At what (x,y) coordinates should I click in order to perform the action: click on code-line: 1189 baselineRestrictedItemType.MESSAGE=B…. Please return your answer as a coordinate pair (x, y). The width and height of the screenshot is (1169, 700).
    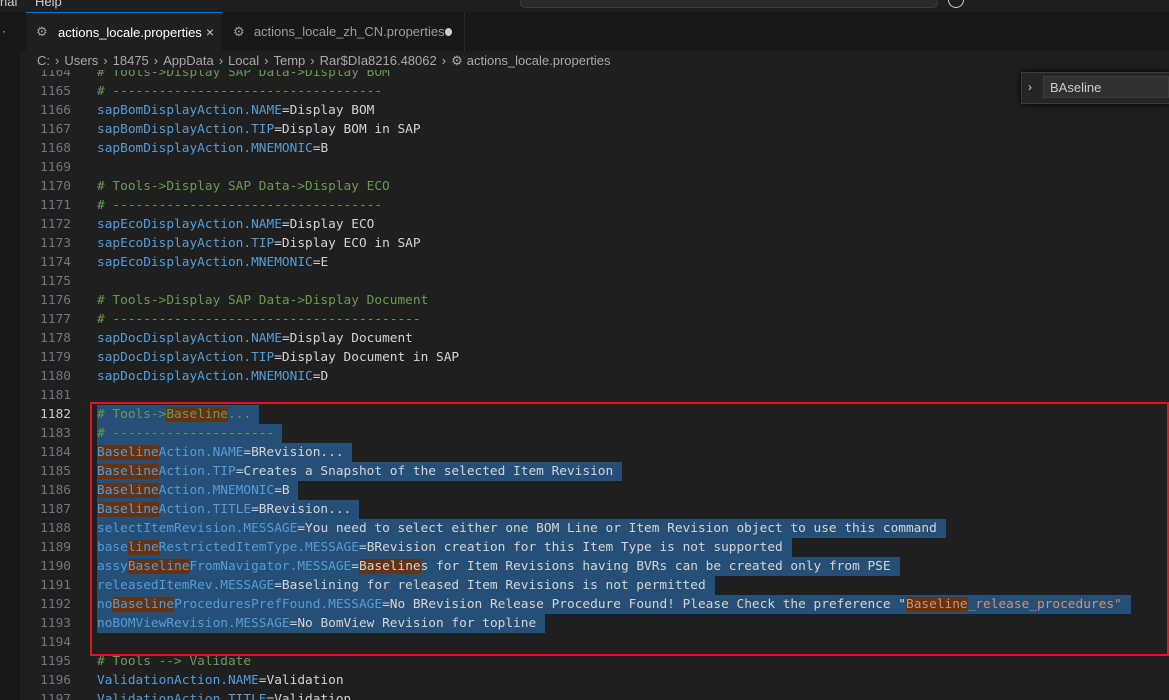
    Looking at the image, I should click on (594, 547).